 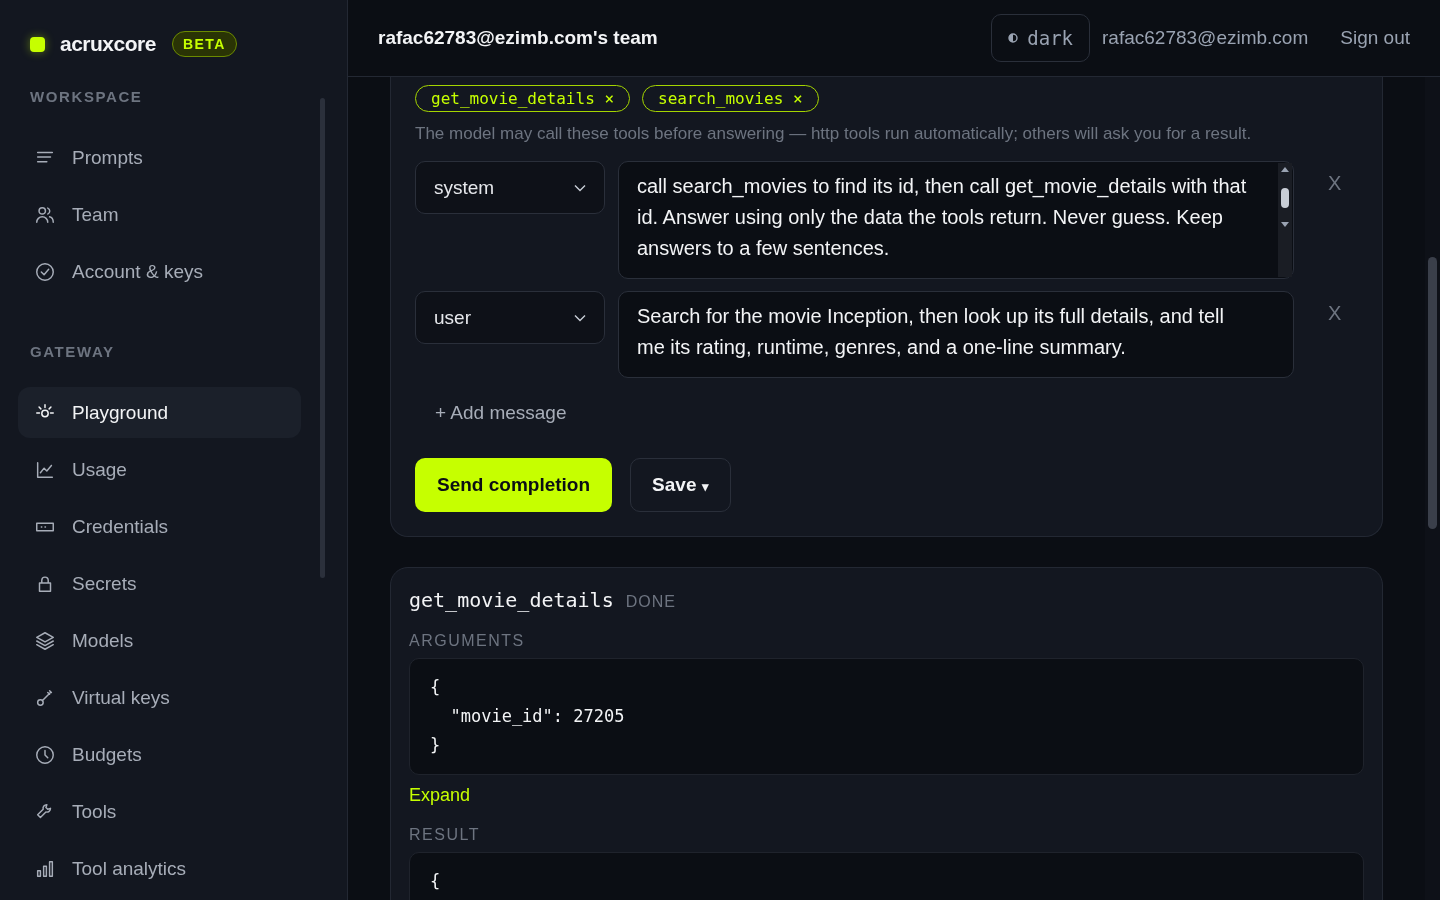 I want to click on section-heading: GATEWAY, so click(x=72, y=351).